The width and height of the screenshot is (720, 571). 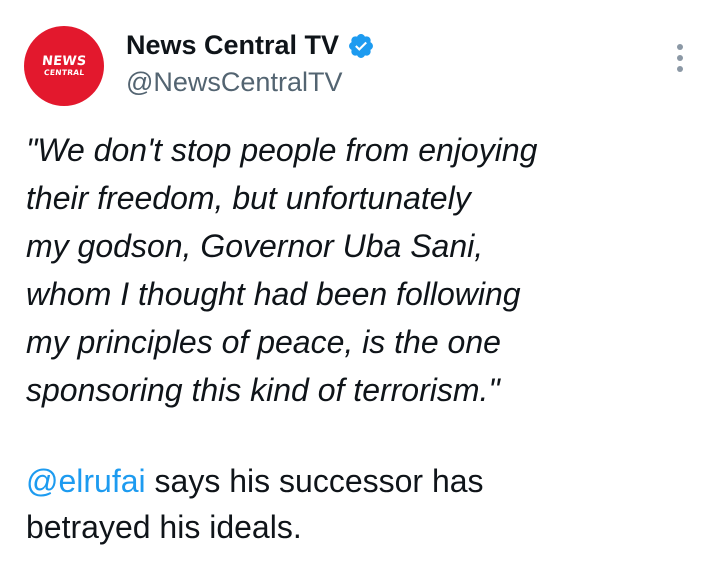 I want to click on avatar: NEWS CENTRAL, so click(x=64, y=66).